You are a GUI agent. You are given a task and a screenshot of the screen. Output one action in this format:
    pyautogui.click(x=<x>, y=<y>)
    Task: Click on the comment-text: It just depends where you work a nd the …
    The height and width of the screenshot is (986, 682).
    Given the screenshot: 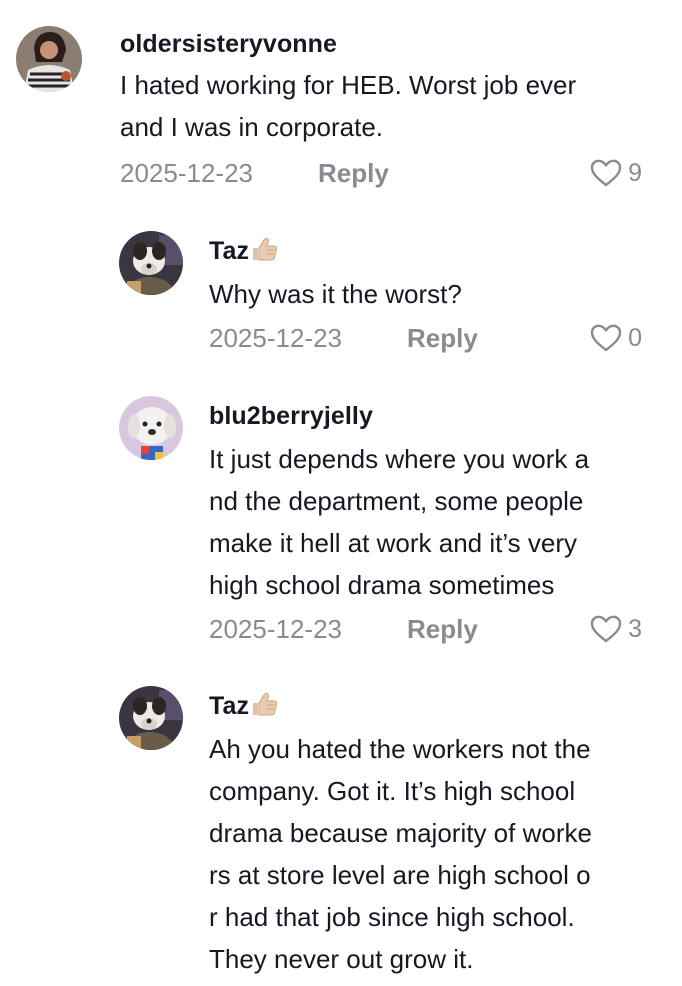 What is the action you would take?
    pyautogui.click(x=399, y=522)
    